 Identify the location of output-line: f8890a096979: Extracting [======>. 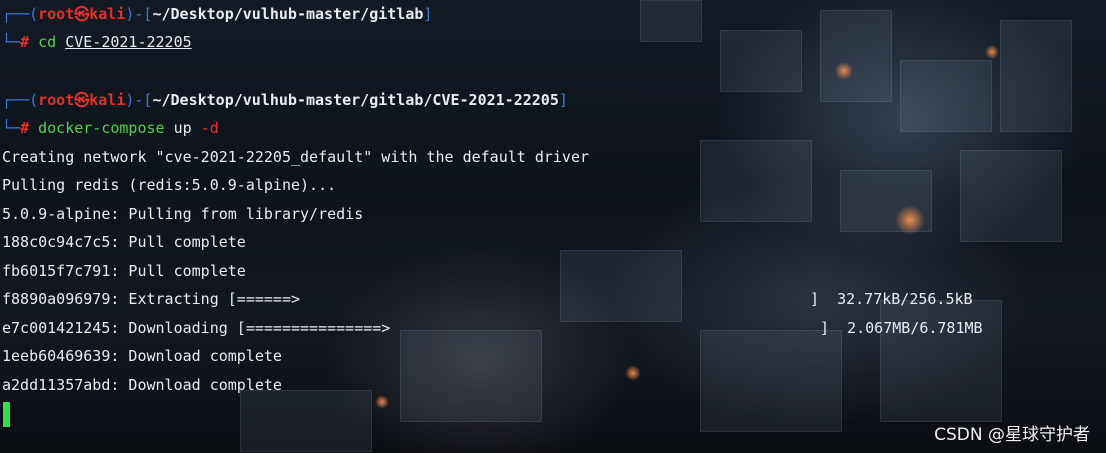
(151, 299).